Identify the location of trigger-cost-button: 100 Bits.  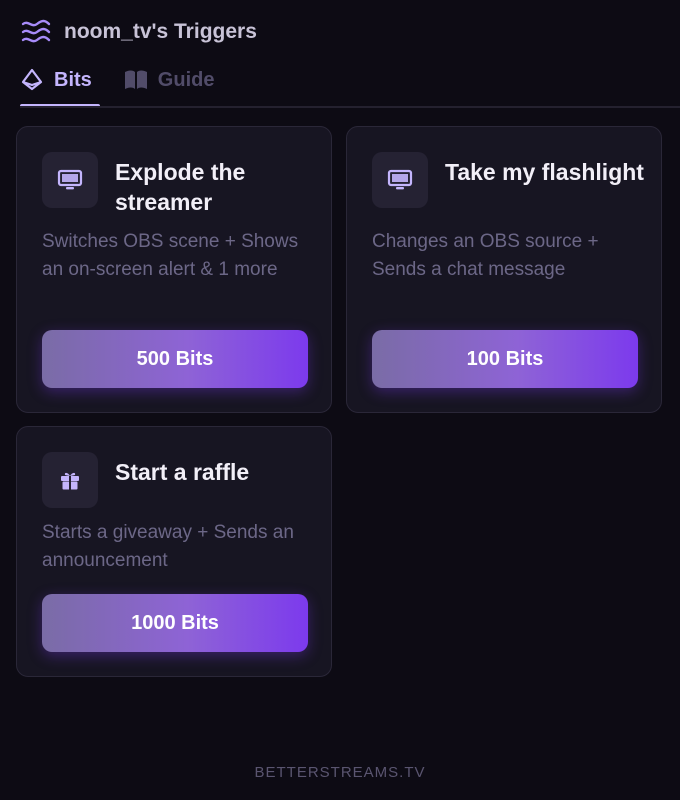
(505, 359).